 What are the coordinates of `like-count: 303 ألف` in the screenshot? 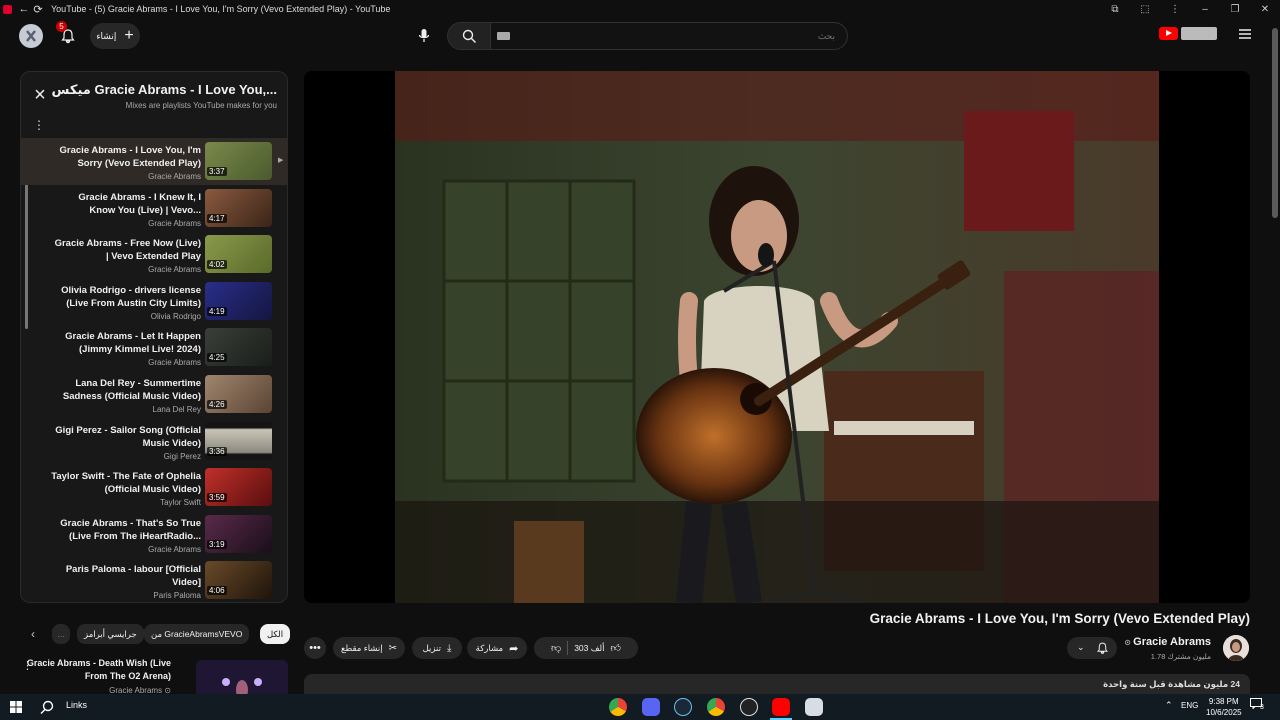 It's located at (589, 648).